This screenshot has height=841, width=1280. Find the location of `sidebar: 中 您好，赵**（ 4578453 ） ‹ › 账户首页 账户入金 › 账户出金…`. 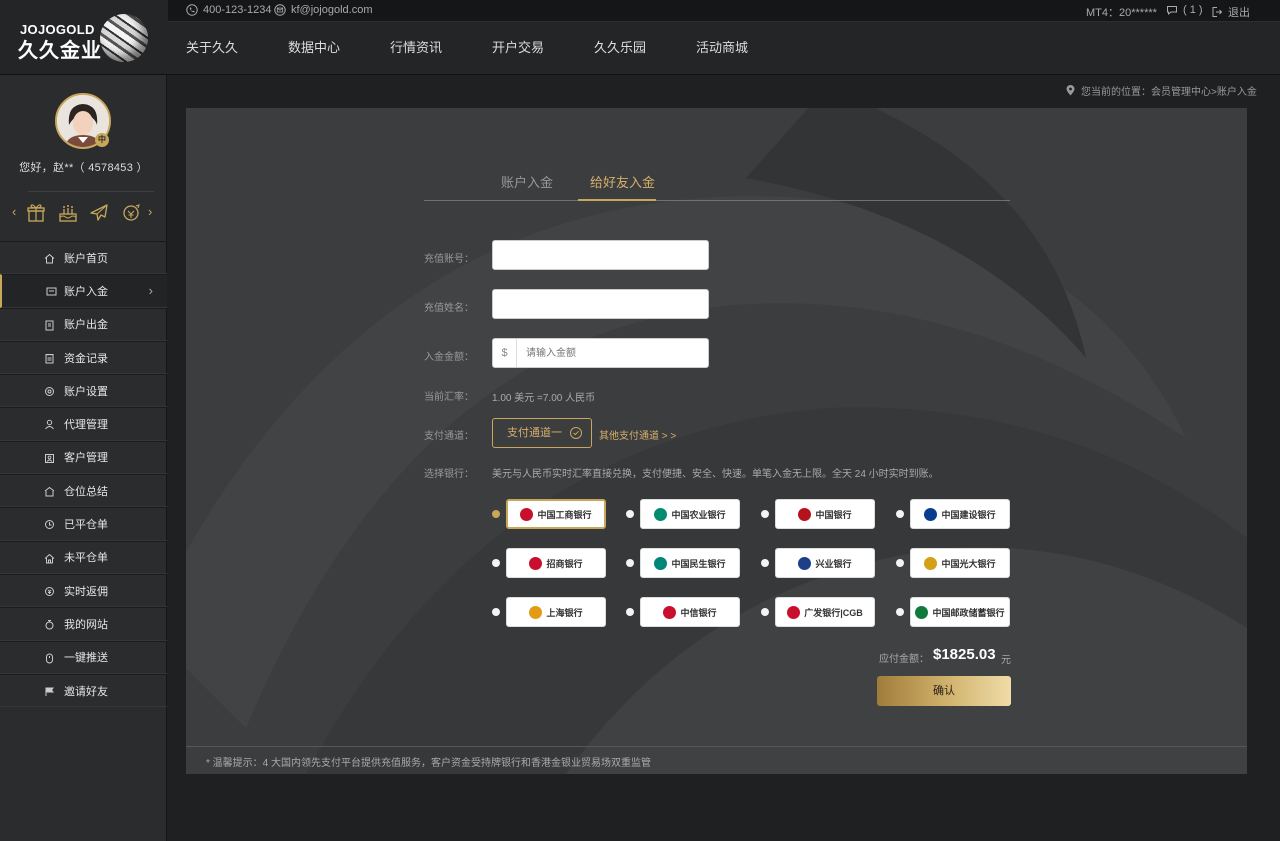

sidebar: 中 您好，赵**（ 4578453 ） ‹ › 账户首页 账户入金 › 账户出金… is located at coordinates (83, 458).